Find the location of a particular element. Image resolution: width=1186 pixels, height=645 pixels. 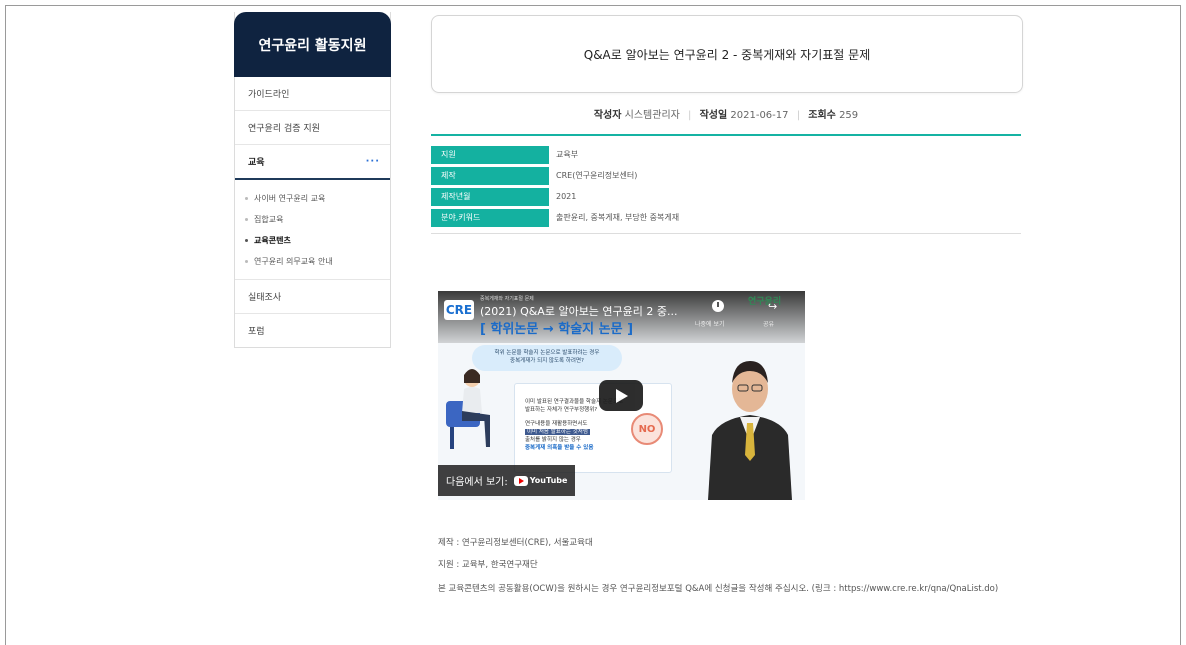

sidebar-submenu: 사이버 연구윤리 교육 집합교육 교육콘텐츠 연구윤리 의무교육 안내 is located at coordinates (312, 230).